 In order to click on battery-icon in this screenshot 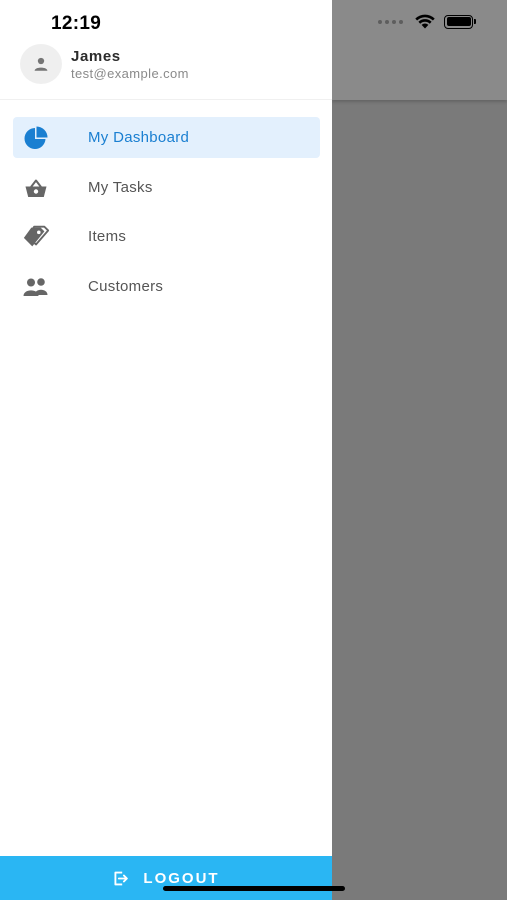, I will do `click(460, 21)`.